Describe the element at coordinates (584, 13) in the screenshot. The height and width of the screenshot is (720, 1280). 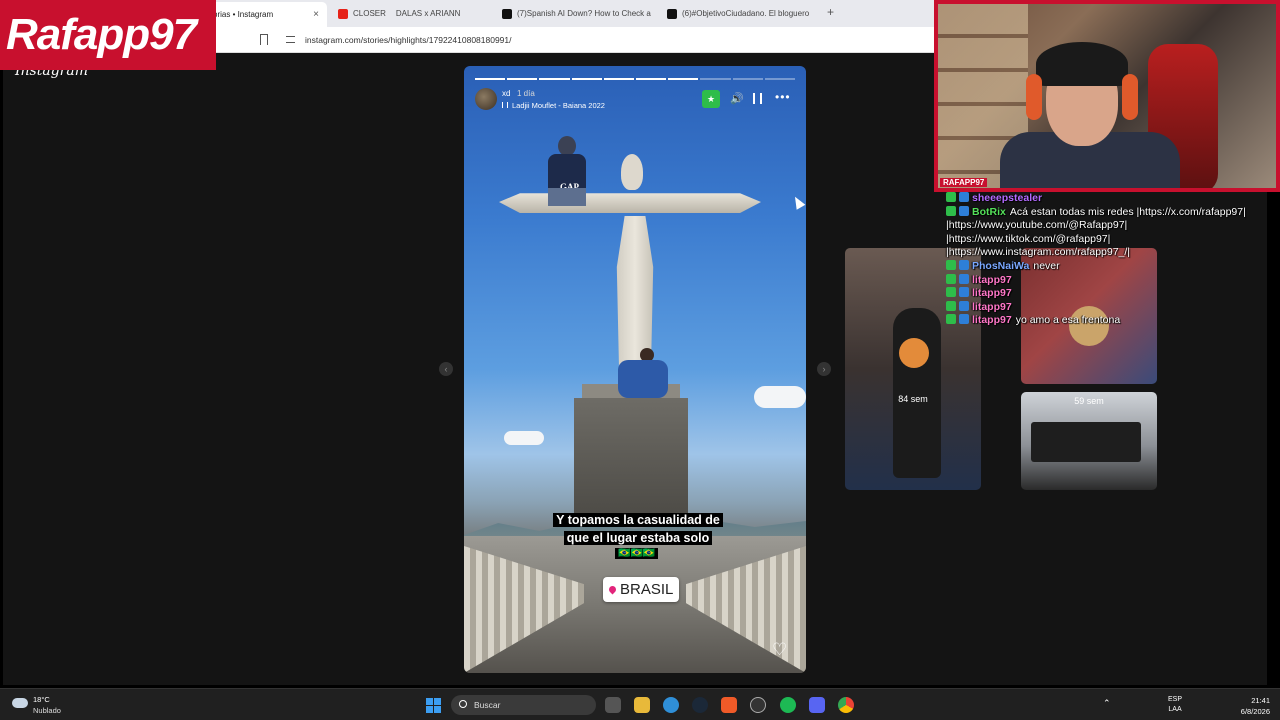
I see `tab-label: (7)Spanish AI Down? How to Check a` at that location.